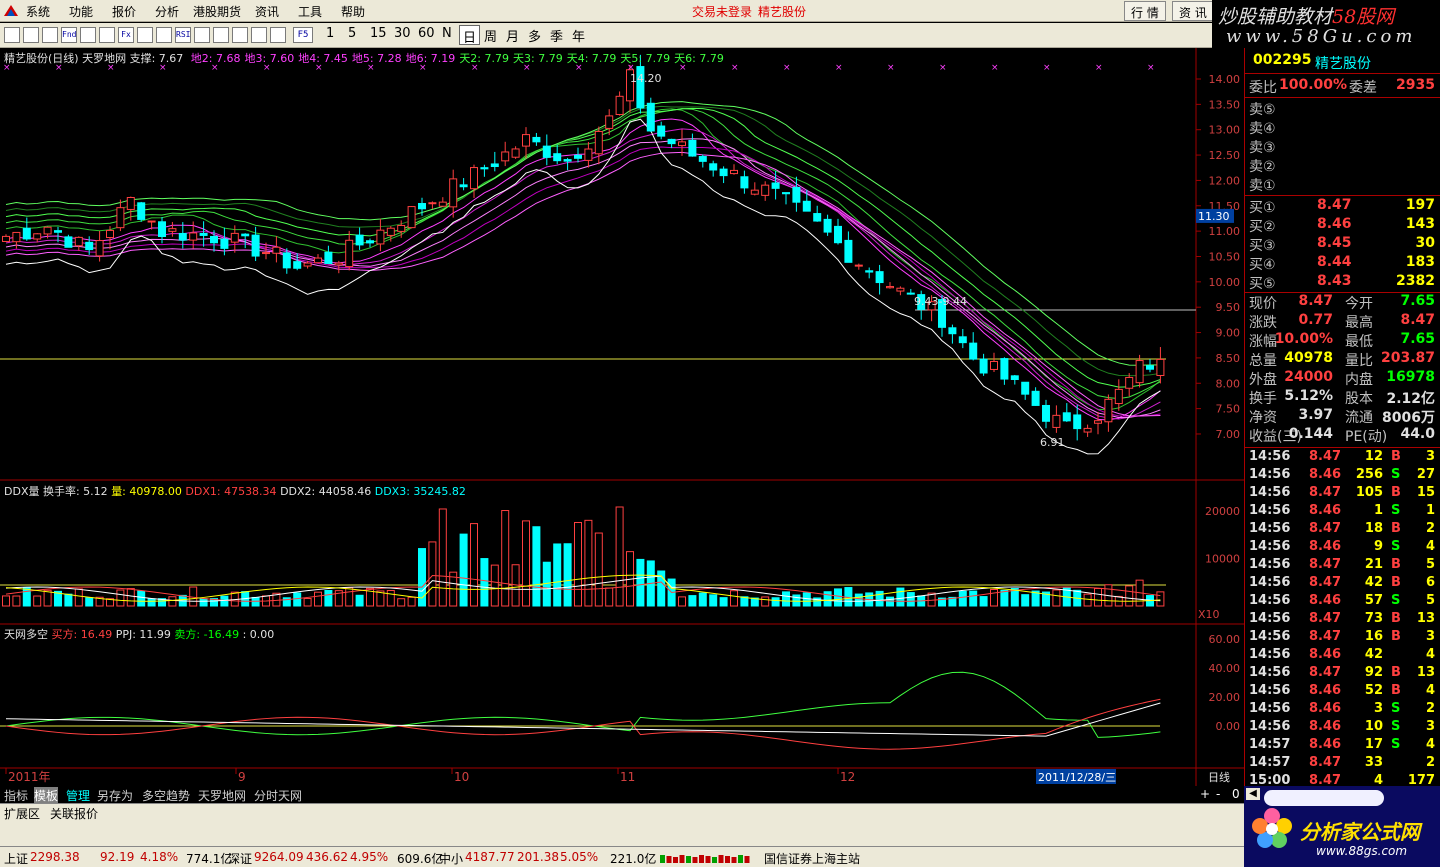 This screenshot has height=867, width=1440. I want to click on buy-level-volume: 2382, so click(1415, 281).